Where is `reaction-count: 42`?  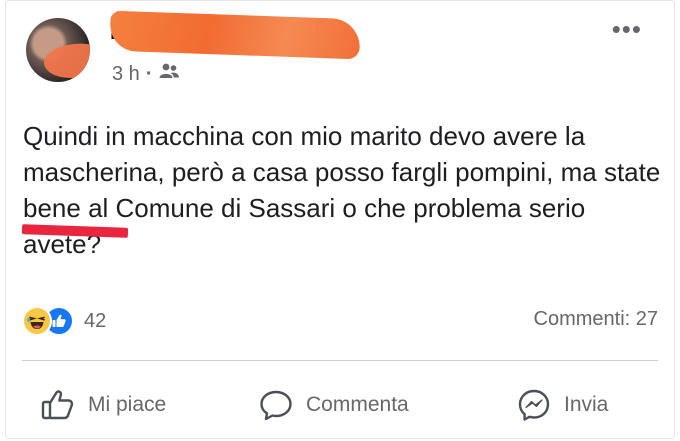 reaction-count: 42 is located at coordinates (95, 320).